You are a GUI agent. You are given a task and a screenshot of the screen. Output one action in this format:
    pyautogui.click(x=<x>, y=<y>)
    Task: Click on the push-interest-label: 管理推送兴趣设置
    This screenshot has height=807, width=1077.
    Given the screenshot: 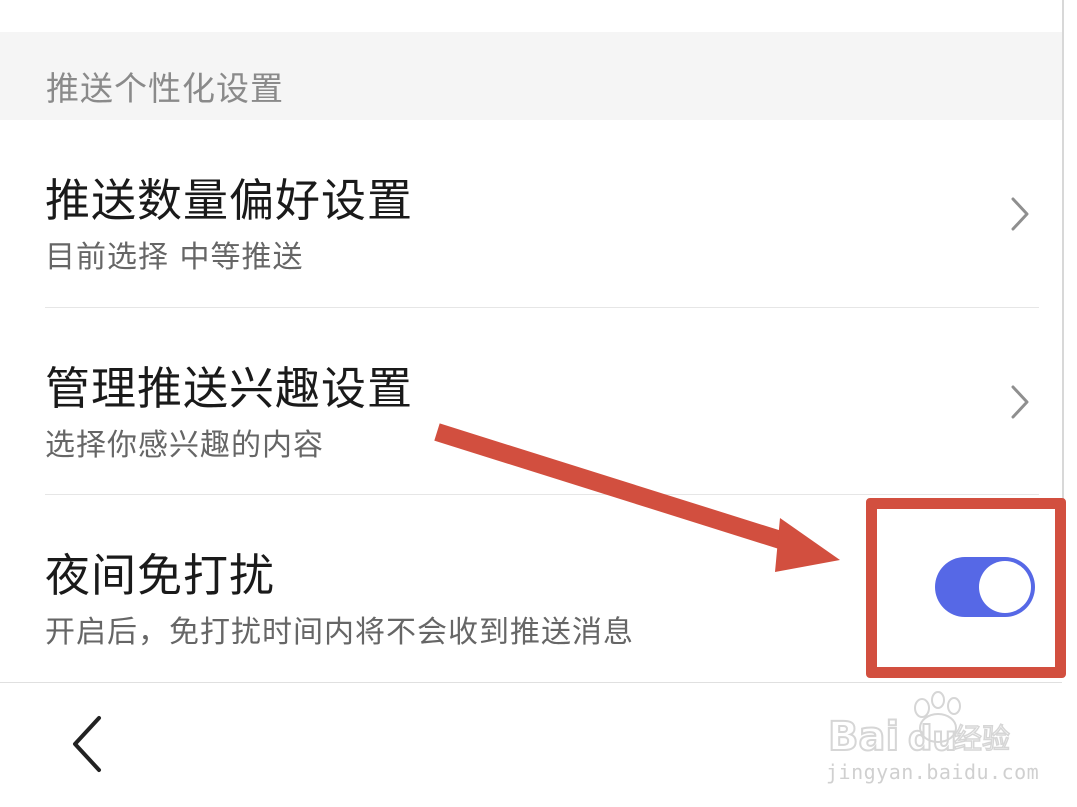 What is the action you would take?
    pyautogui.click(x=229, y=388)
    